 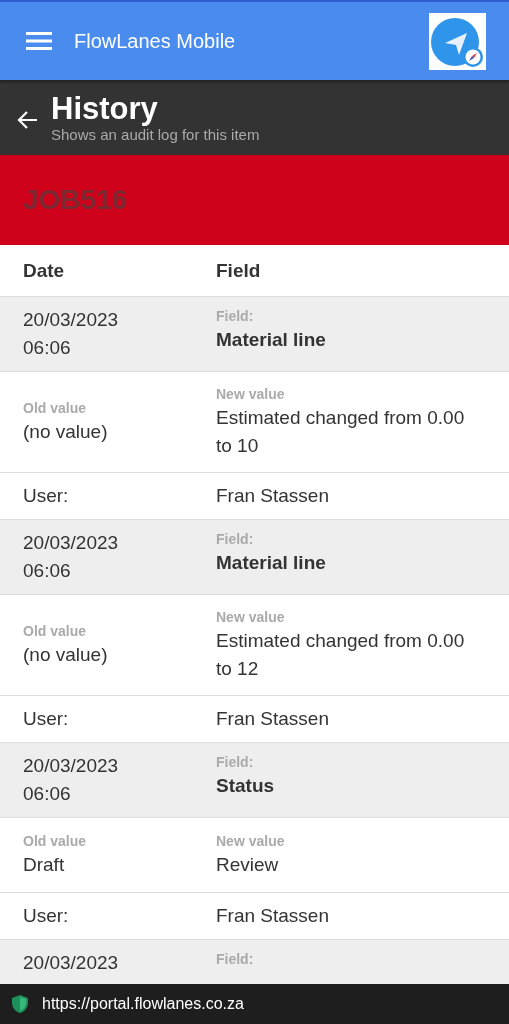 What do you see at coordinates (105, 108) in the screenshot?
I see `page-title: History` at bounding box center [105, 108].